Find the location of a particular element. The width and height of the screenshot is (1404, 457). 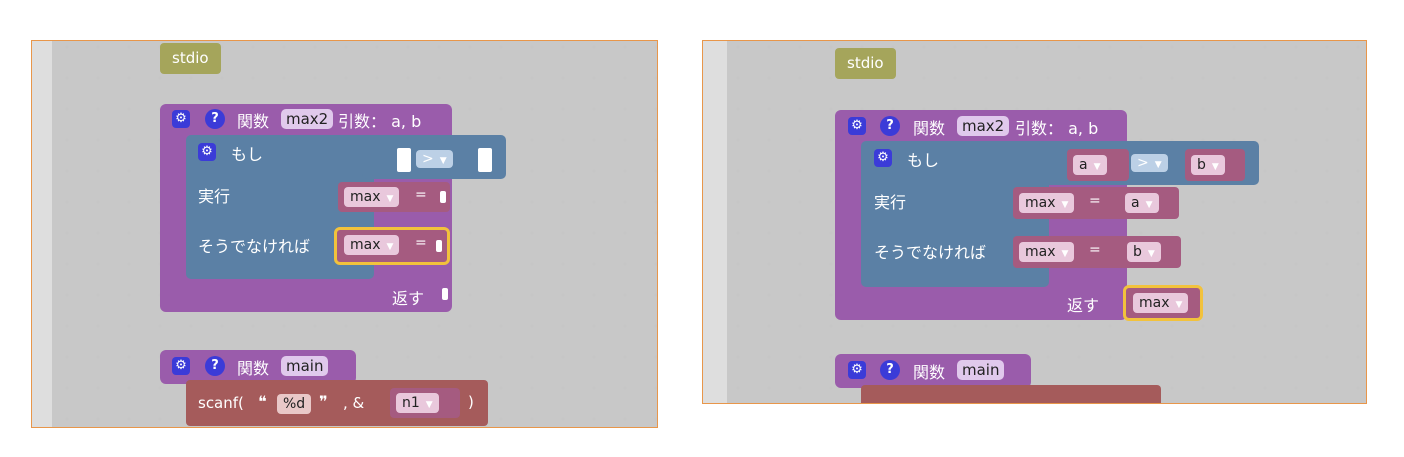

open-quote: ❝ is located at coordinates (262, 401).